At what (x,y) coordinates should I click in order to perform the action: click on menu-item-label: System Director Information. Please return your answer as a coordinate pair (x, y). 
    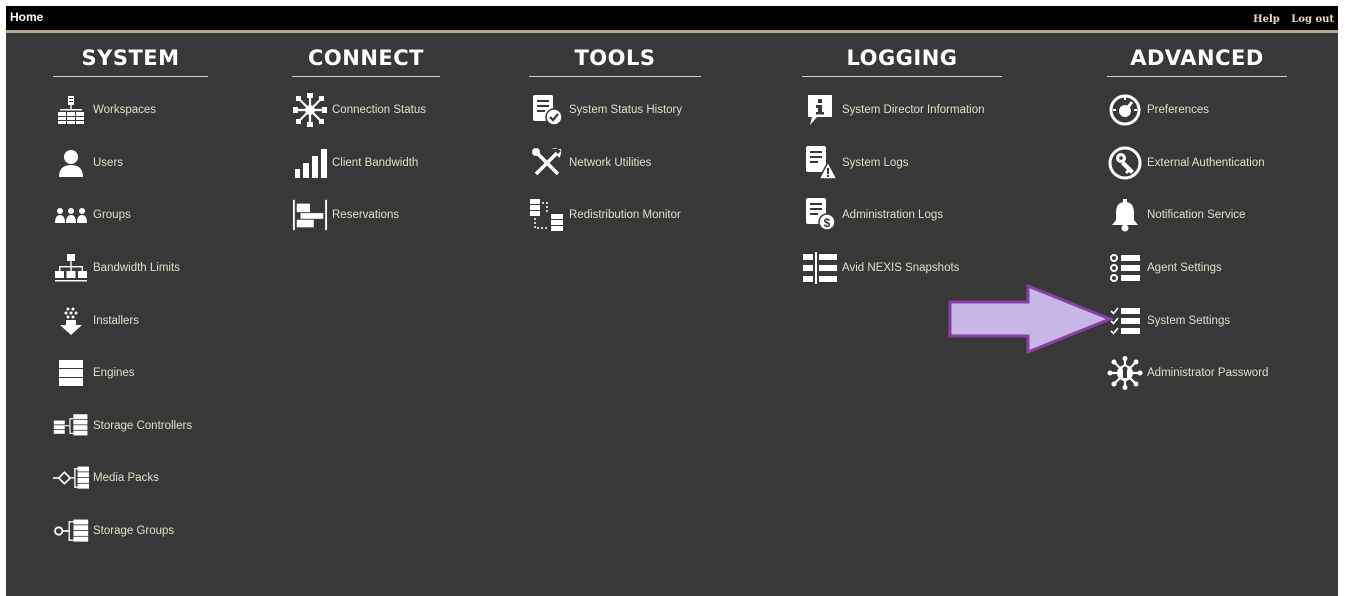
    Looking at the image, I should click on (913, 110).